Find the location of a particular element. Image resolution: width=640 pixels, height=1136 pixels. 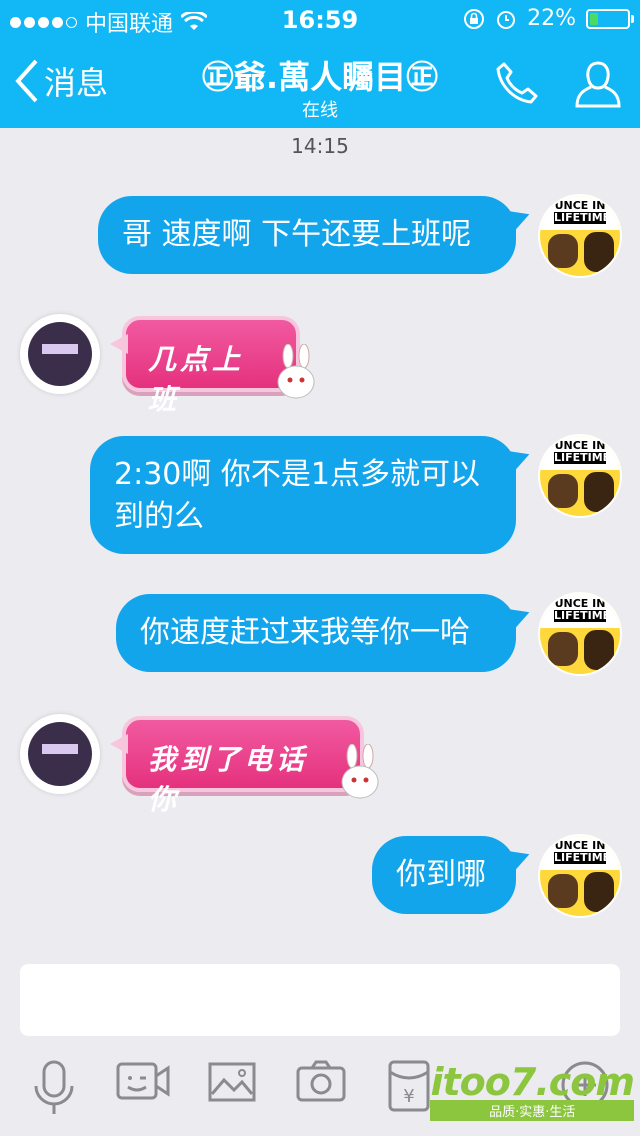

image-icon is located at coordinates (232, 1082).